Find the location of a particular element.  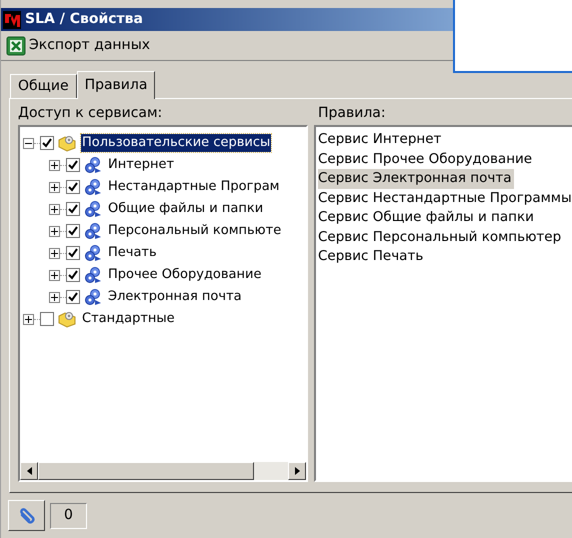

tree-item: Электронная почта is located at coordinates (175, 297).